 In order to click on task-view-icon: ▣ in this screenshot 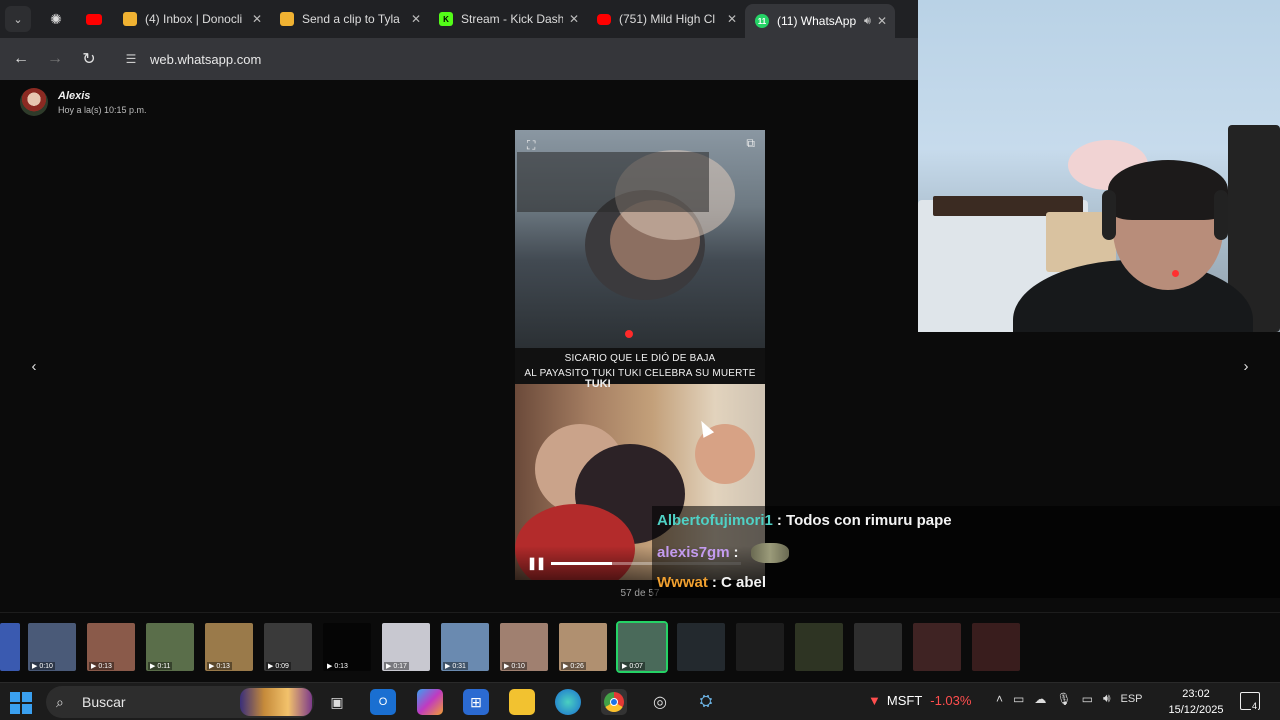, I will do `click(337, 702)`.